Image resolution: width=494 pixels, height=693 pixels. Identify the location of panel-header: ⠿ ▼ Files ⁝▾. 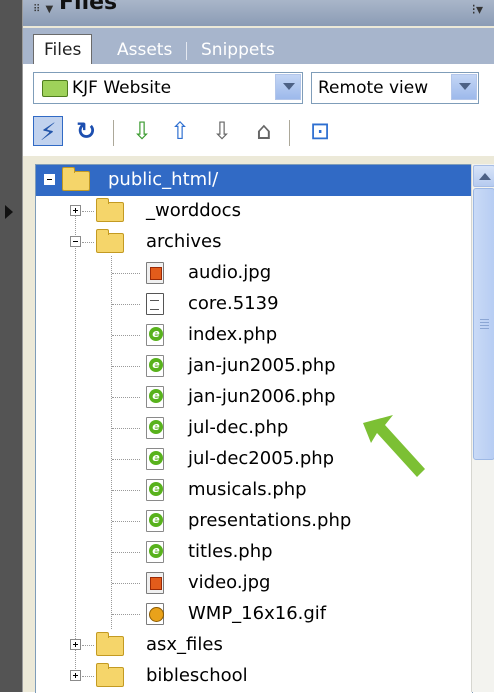
(258, 13).